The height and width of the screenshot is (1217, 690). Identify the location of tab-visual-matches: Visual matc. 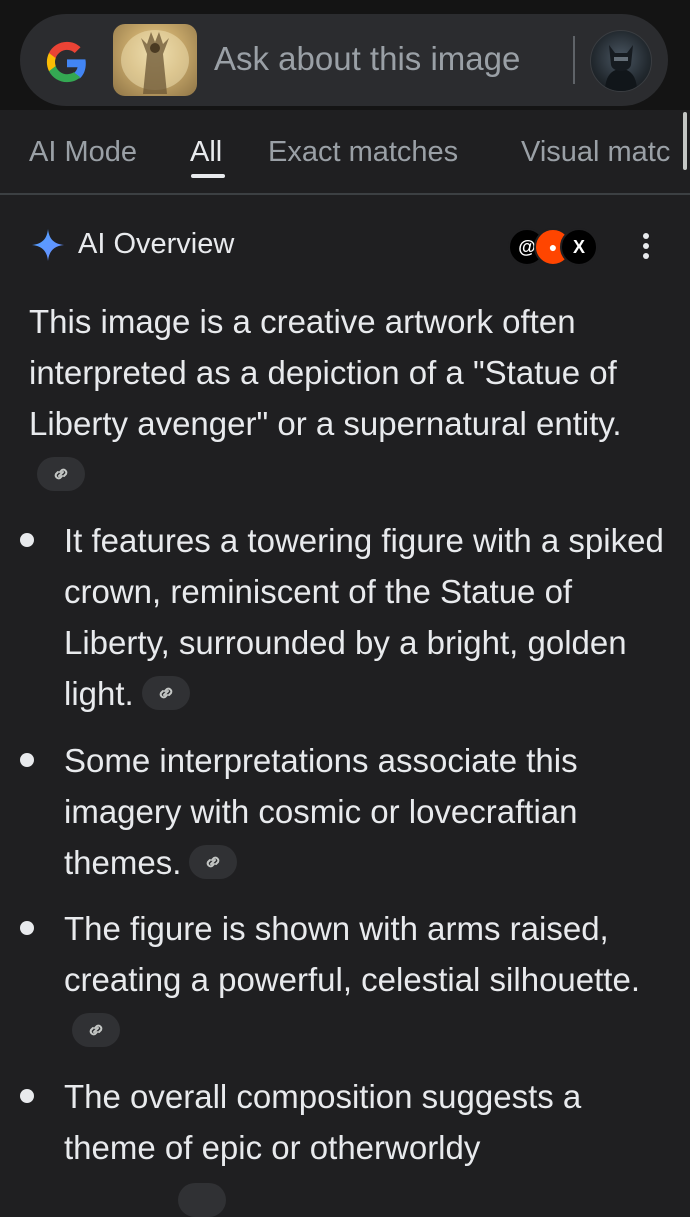
(595, 152).